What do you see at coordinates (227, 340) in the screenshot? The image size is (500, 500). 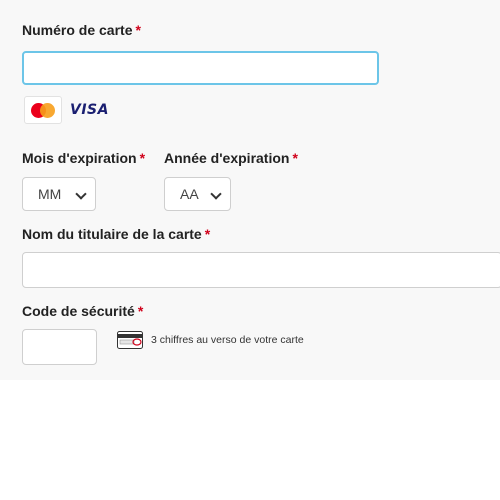 I see `security-code-hint: 3 chiffres au verso de votre carte` at bounding box center [227, 340].